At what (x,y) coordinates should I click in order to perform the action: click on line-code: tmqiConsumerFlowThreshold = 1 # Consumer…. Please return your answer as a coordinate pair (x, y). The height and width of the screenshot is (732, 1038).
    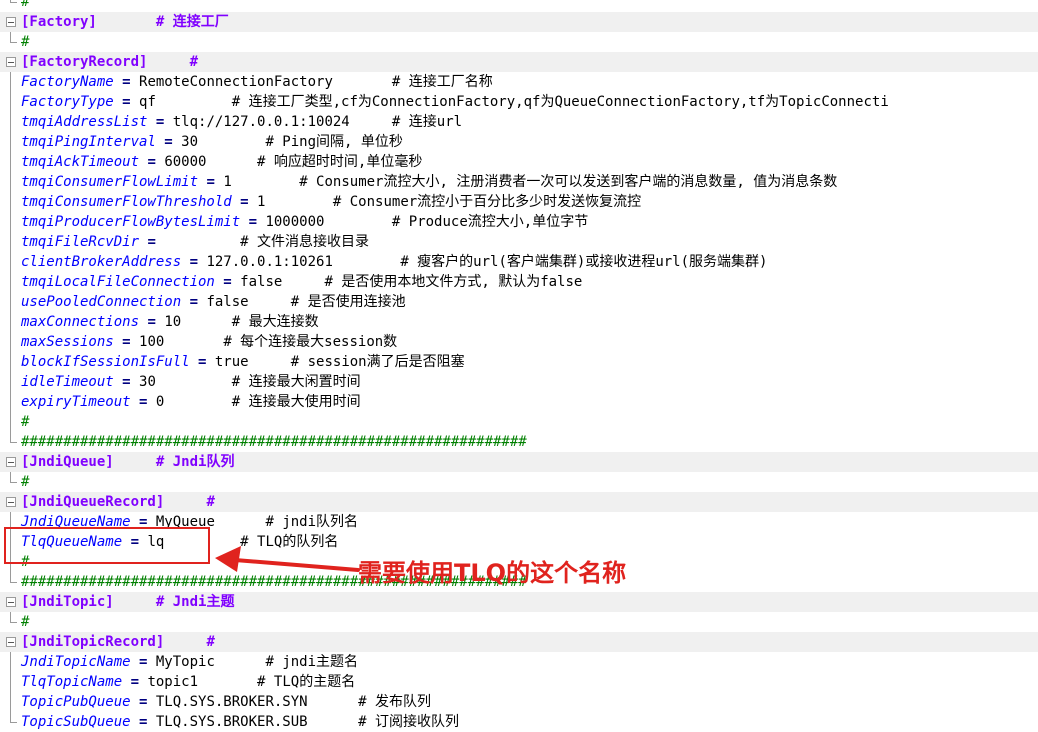
    Looking at the image, I should click on (331, 202).